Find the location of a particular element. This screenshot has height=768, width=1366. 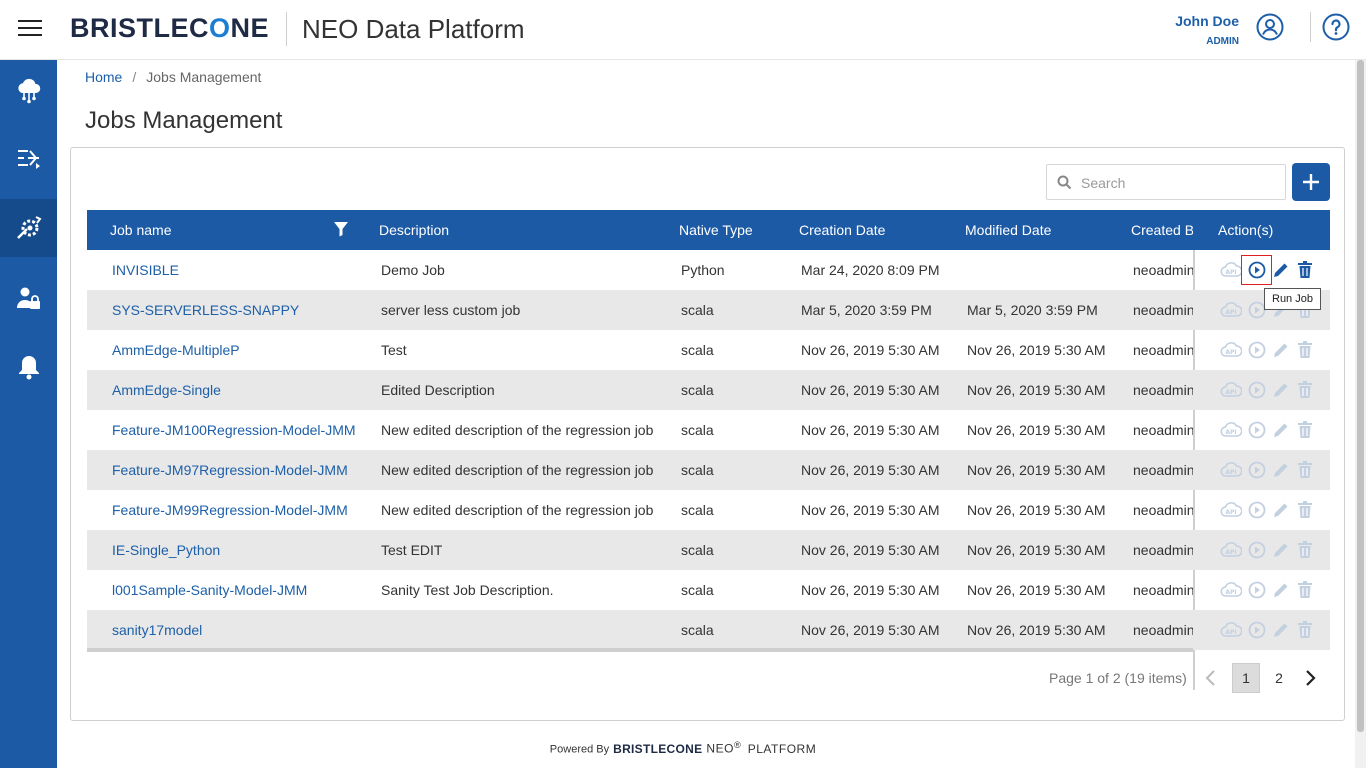

job-name-link: INVISIBLE is located at coordinates (145, 270).